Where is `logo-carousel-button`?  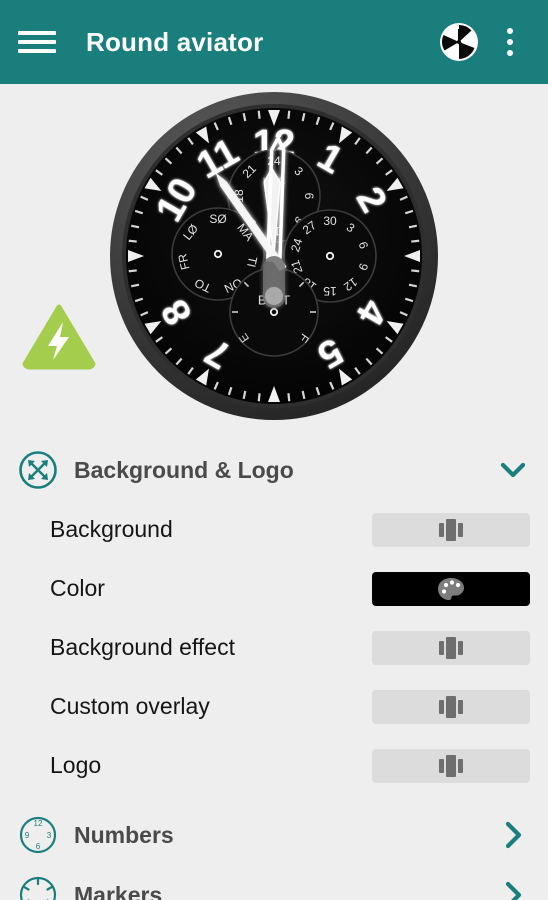 logo-carousel-button is located at coordinates (451, 765).